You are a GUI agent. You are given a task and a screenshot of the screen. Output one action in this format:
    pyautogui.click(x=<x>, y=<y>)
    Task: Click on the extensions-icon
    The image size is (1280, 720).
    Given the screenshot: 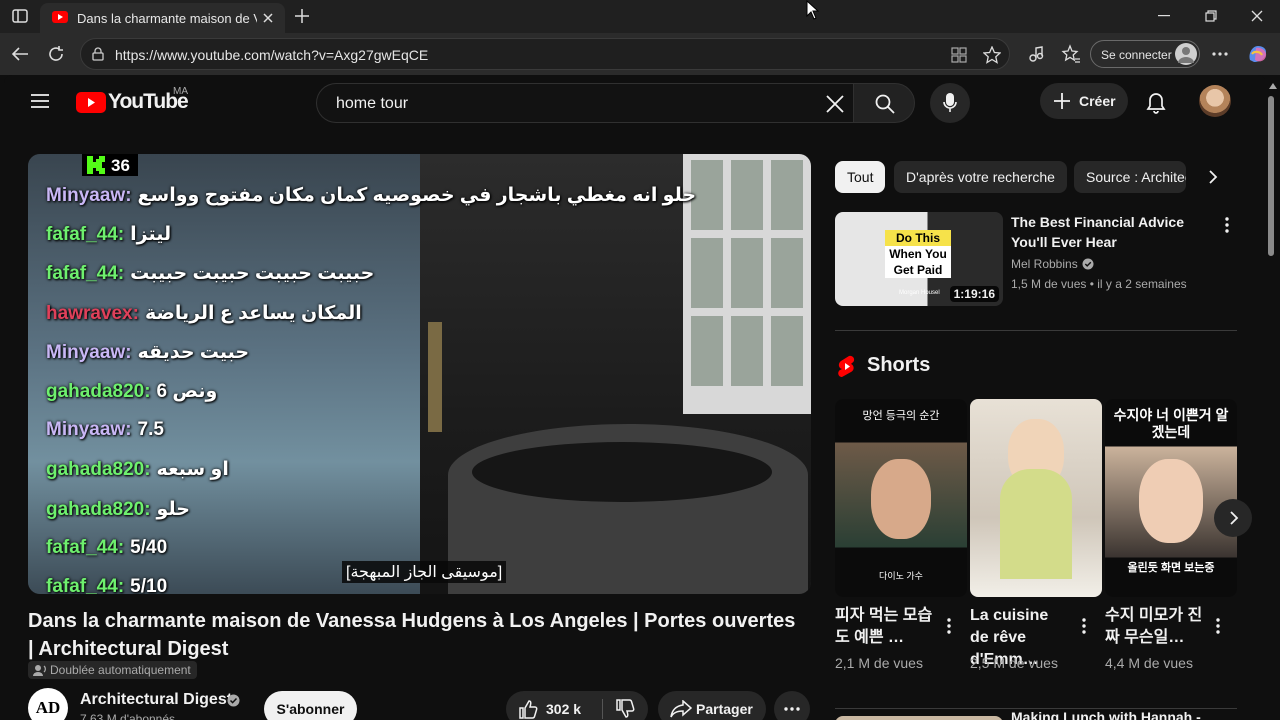 What is the action you would take?
    pyautogui.click(x=1036, y=54)
    